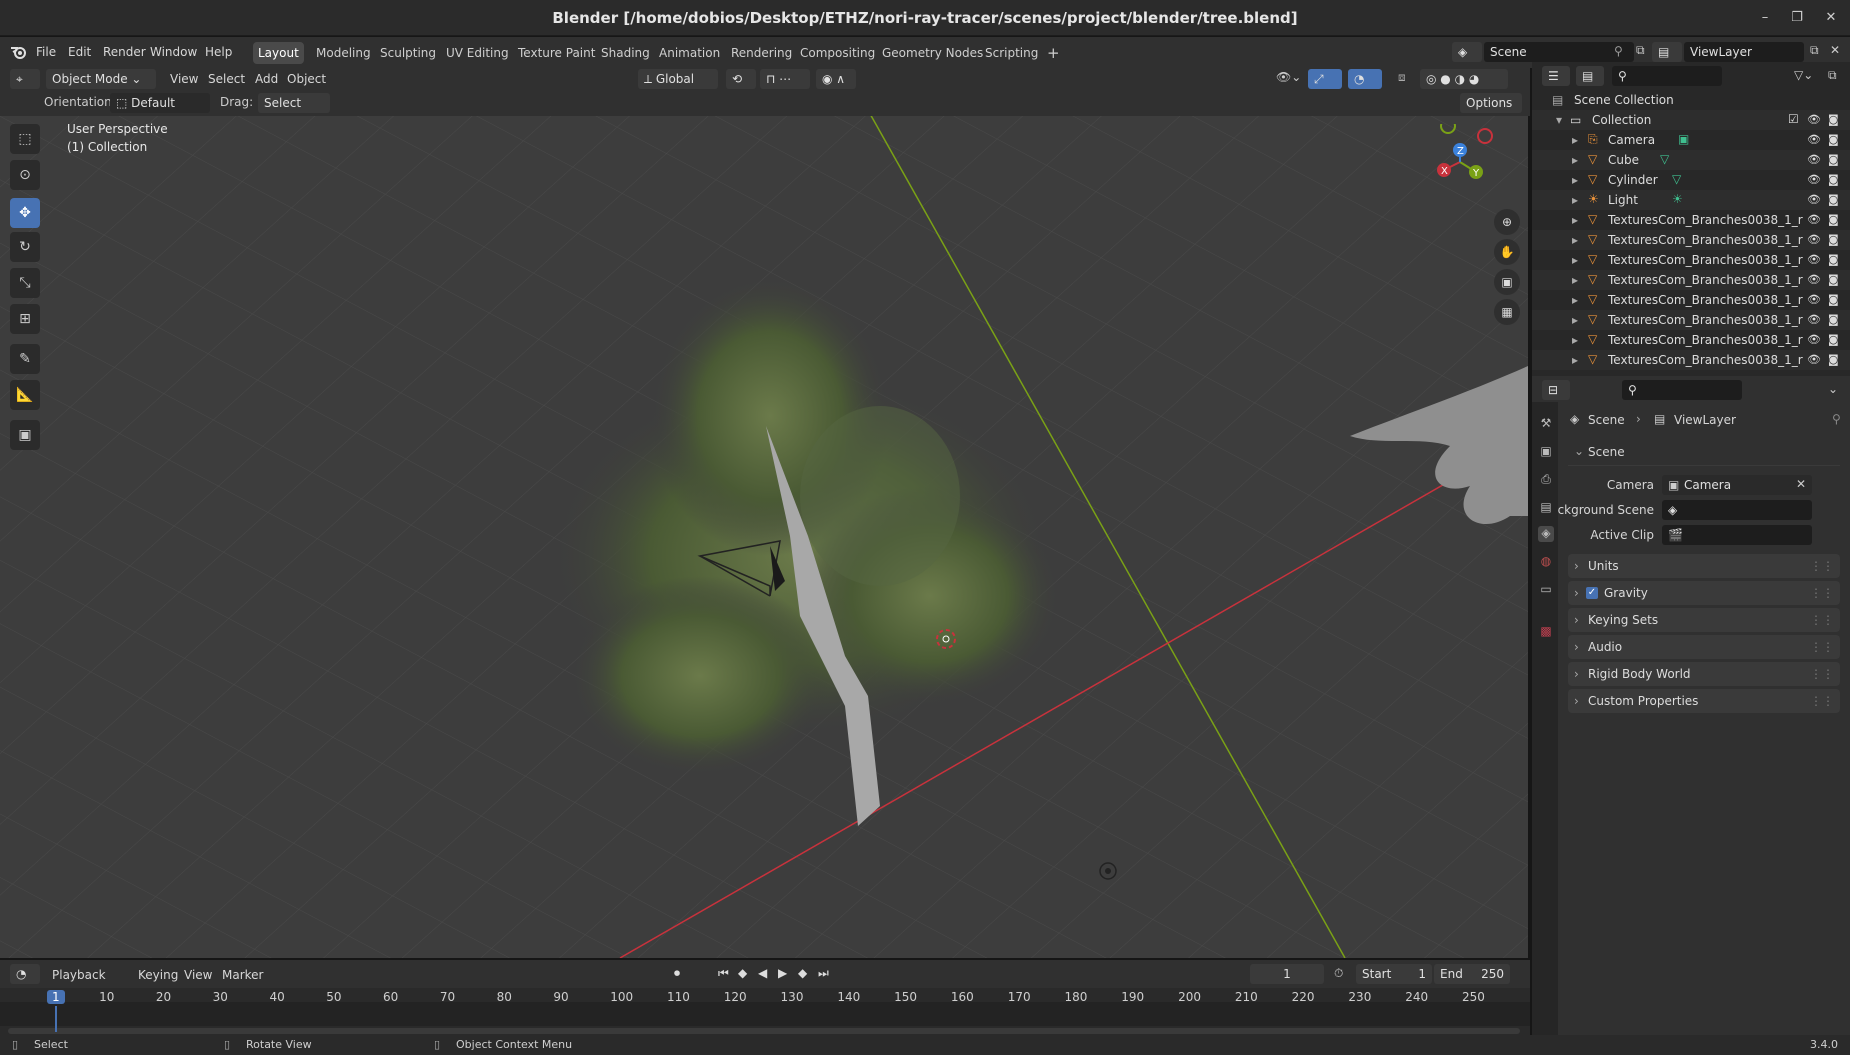  I want to click on outliner-search-input: ⚲, so click(1667, 76).